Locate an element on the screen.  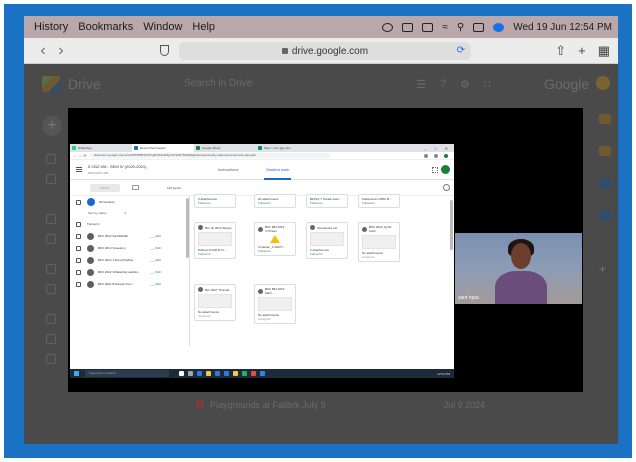
minimize-icon: – is located at coordinates (425, 148).